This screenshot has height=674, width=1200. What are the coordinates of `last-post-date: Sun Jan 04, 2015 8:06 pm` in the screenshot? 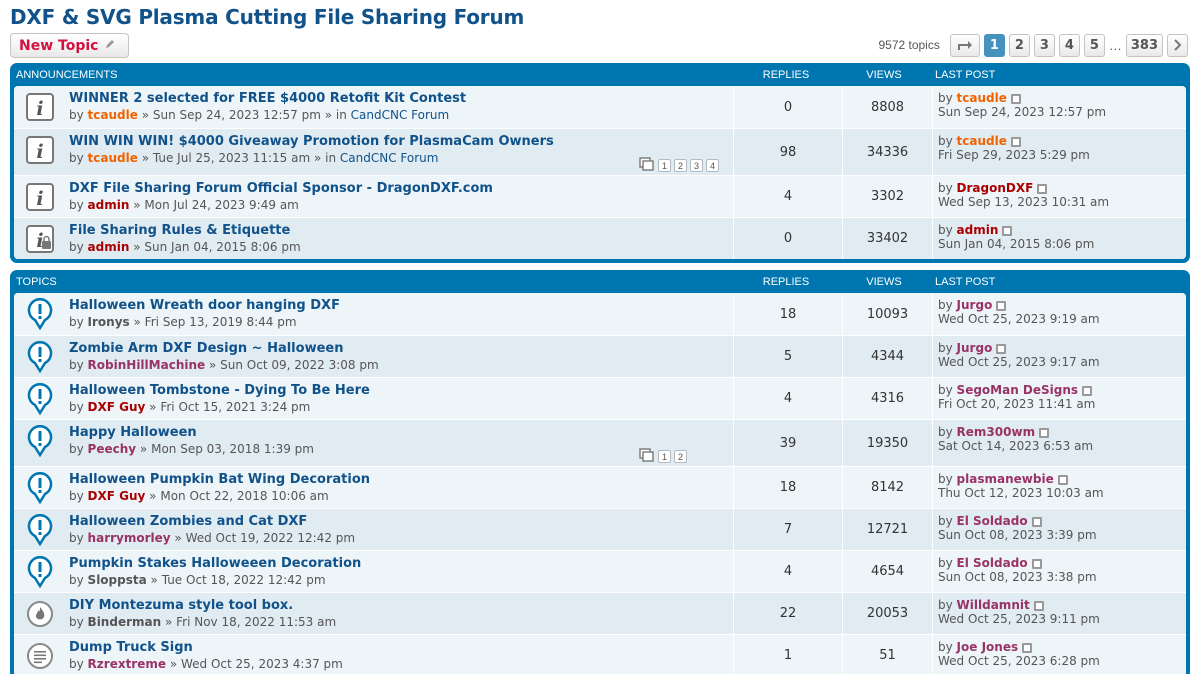 It's located at (1016, 244).